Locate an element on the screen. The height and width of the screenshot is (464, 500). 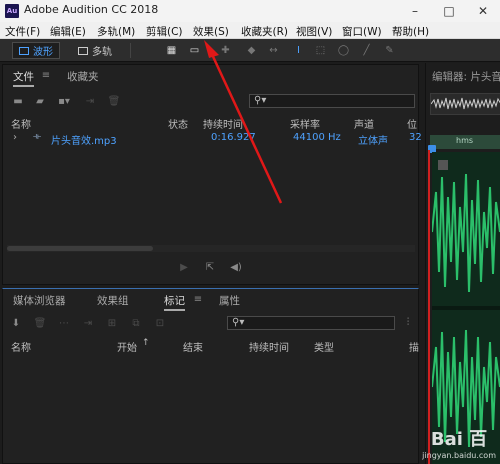
baidu-watermark: Bai 百 jingyan.baidu.com is located at coordinates (459, 442).